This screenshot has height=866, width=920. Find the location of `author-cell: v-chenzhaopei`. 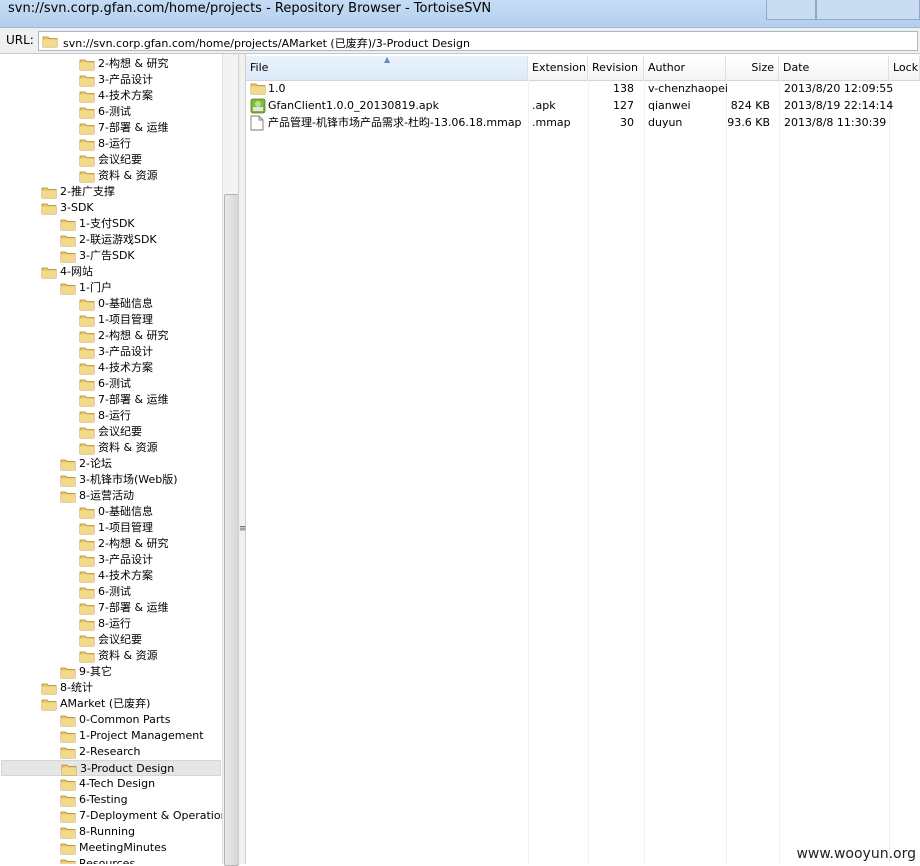

author-cell: v-chenzhaopei is located at coordinates (688, 88).